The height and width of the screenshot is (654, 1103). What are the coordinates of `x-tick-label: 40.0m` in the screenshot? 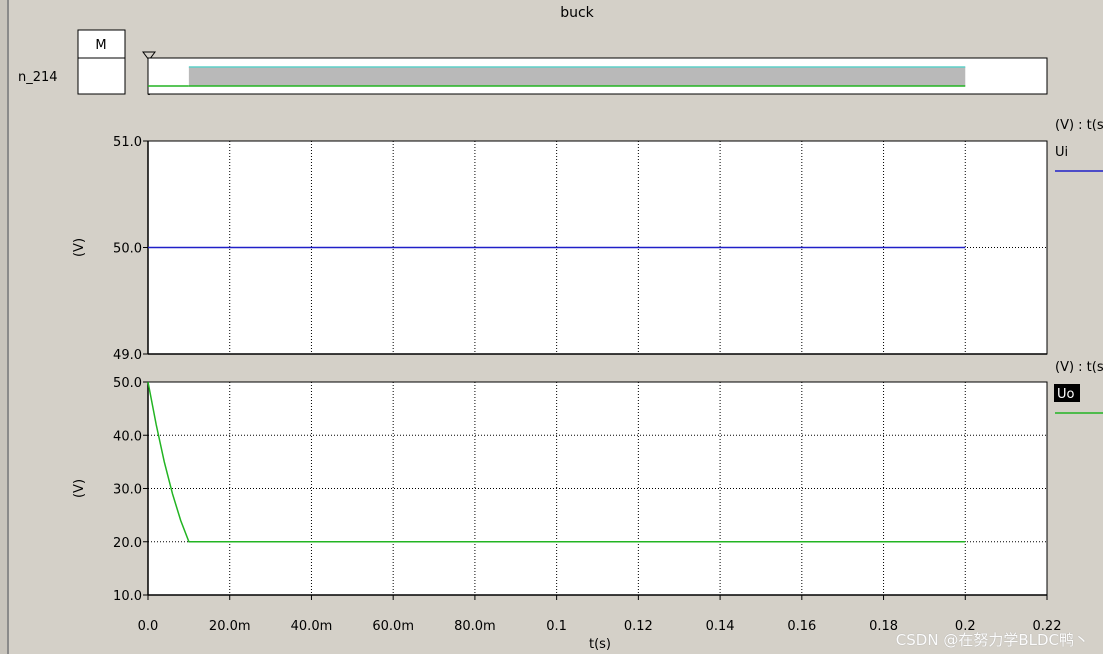 It's located at (312, 626).